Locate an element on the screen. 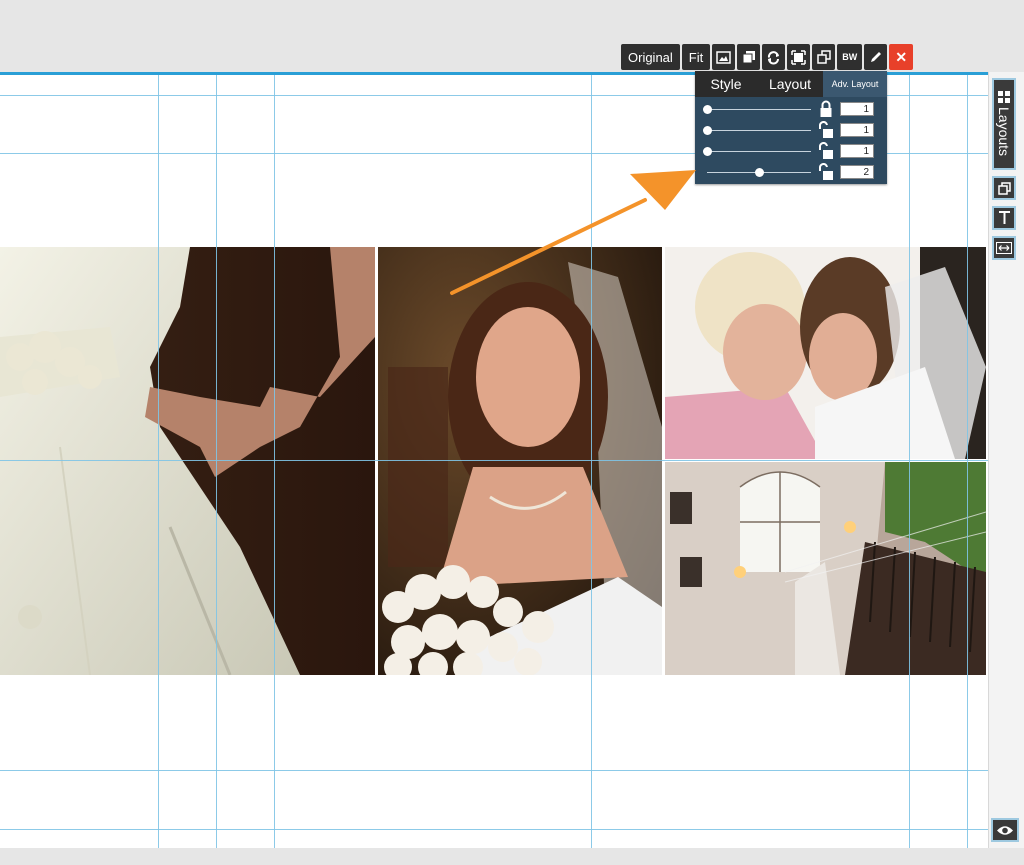  photo-bride-portrait is located at coordinates (520, 461).